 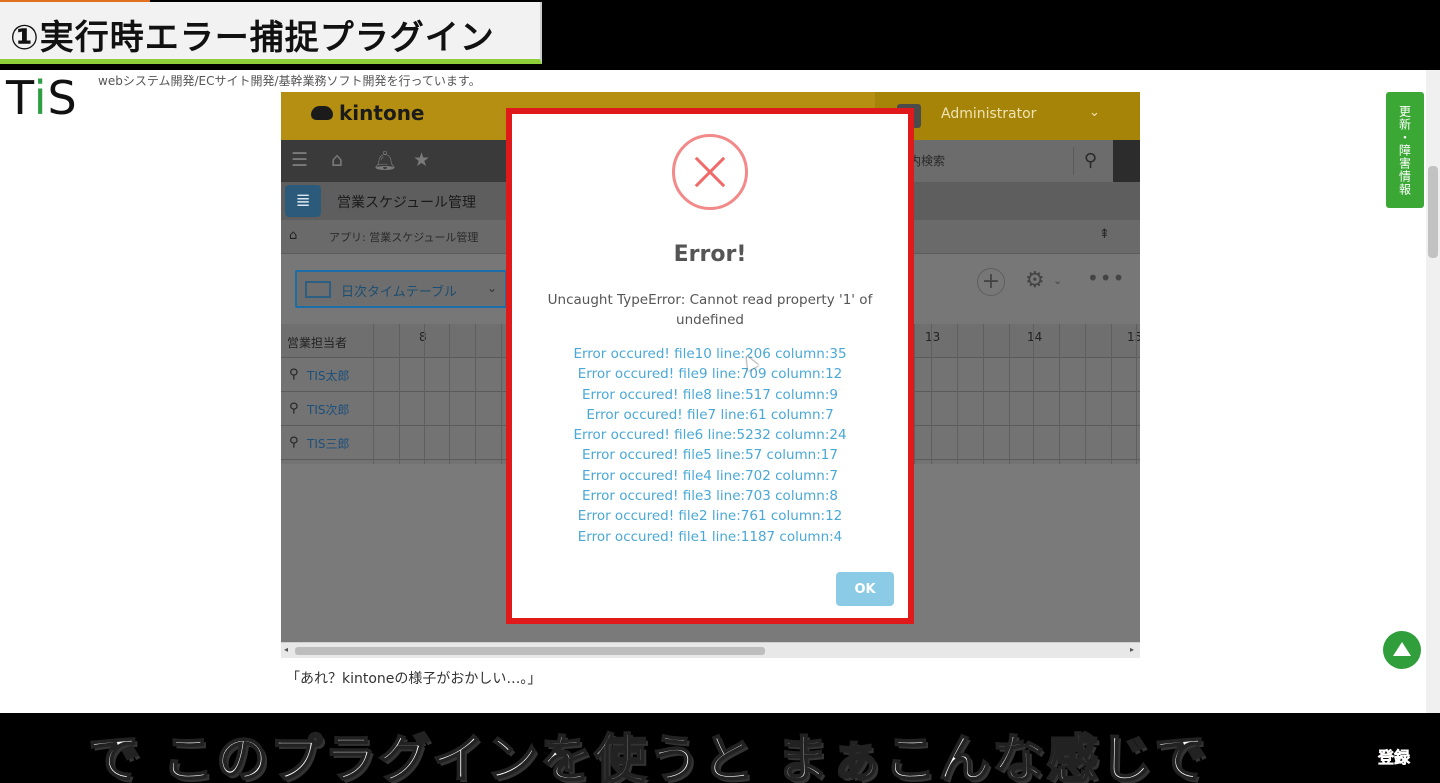 I want to click on view-select: 日次タイムテーブル ⌄, so click(x=401, y=289).